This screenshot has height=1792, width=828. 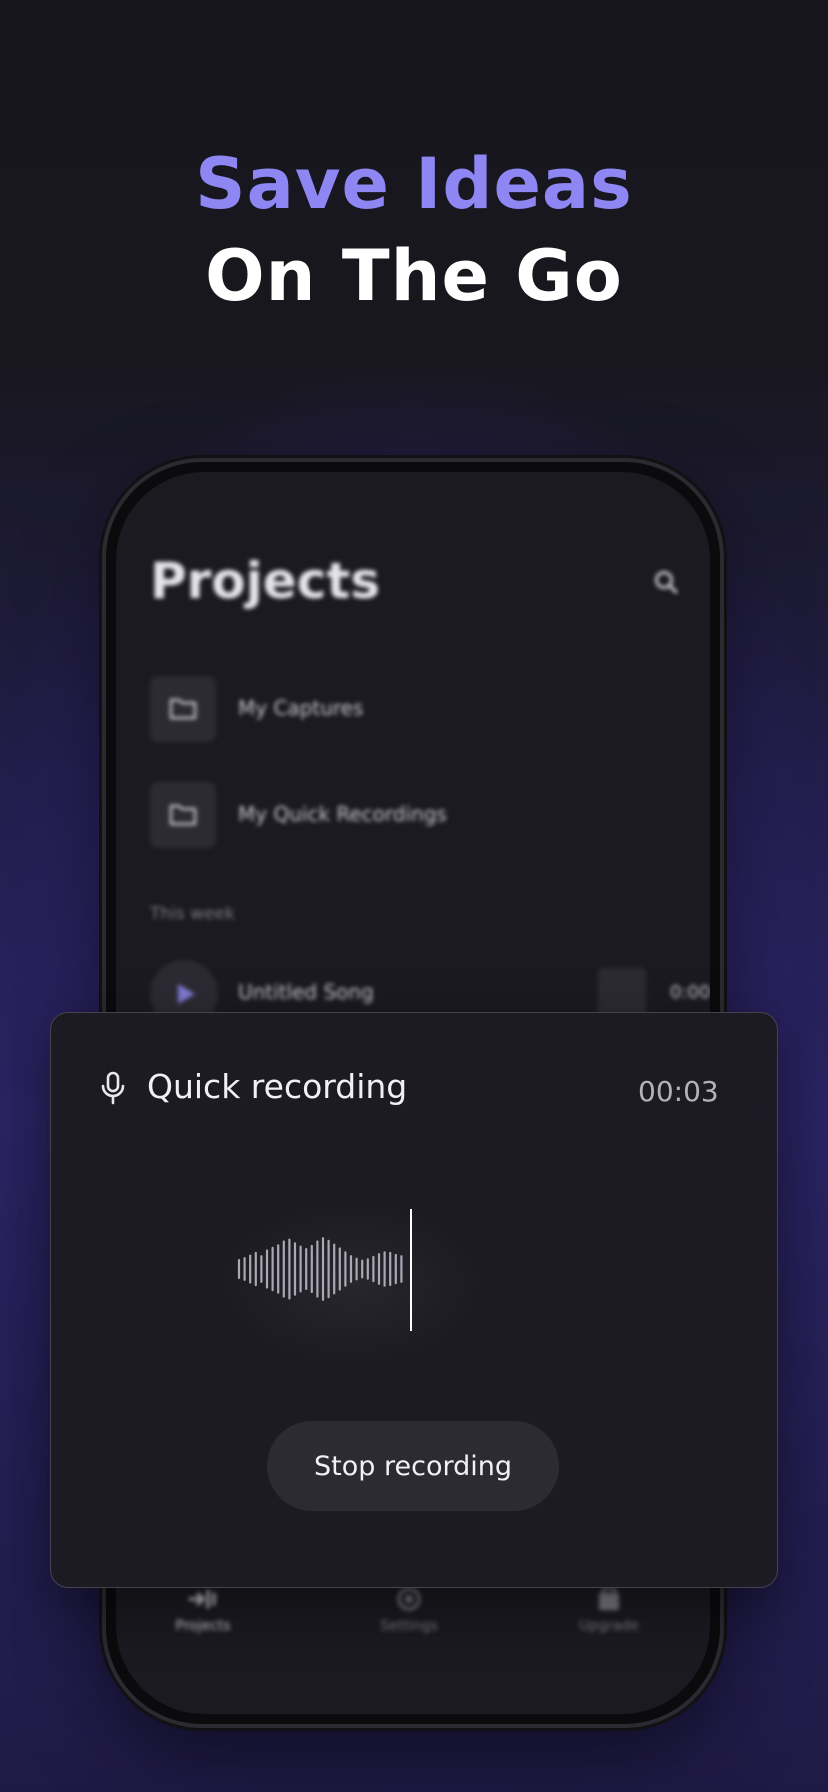 What do you see at coordinates (410, 709) in the screenshot?
I see `folder-item-my-captures: My Captures` at bounding box center [410, 709].